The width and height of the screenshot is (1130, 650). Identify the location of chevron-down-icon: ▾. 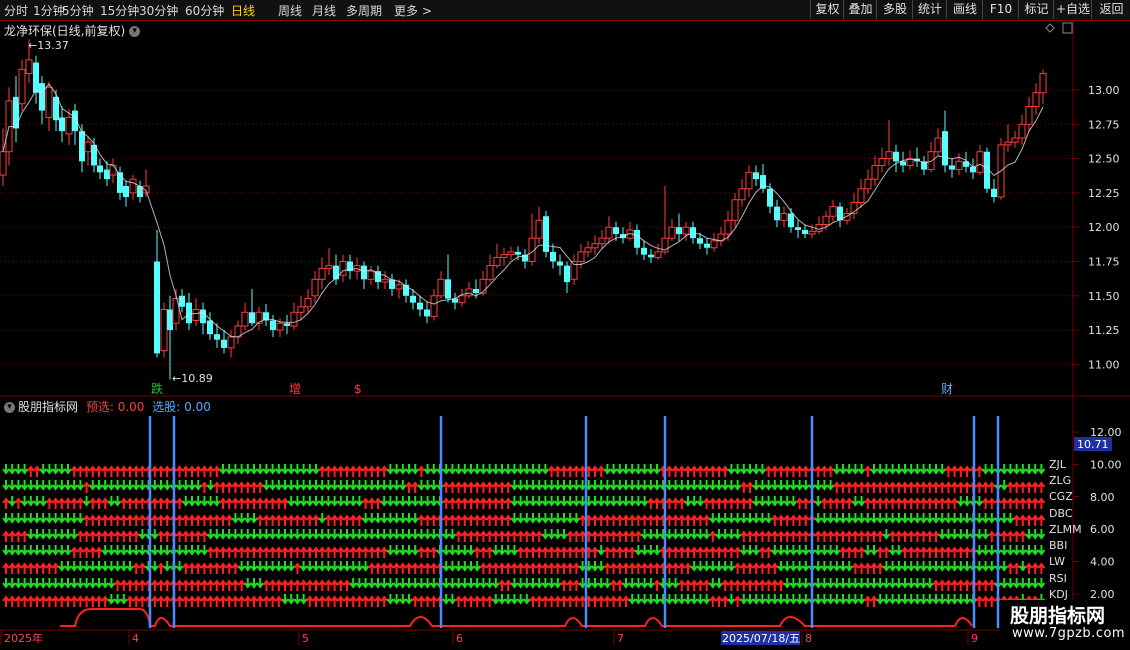
(9, 407).